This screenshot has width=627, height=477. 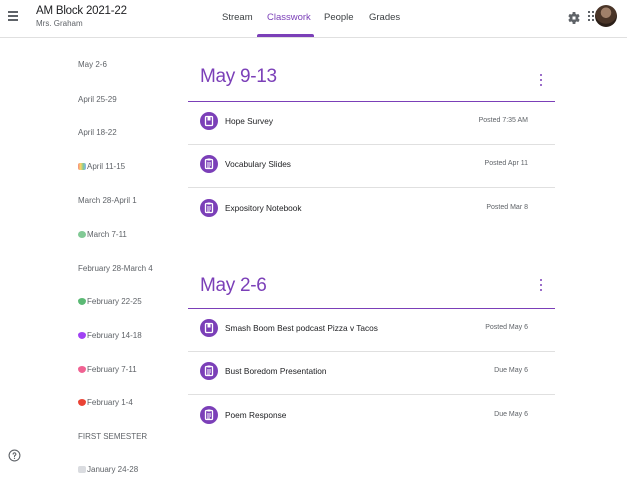 I want to click on purple-heart-icon, so click(x=82, y=335).